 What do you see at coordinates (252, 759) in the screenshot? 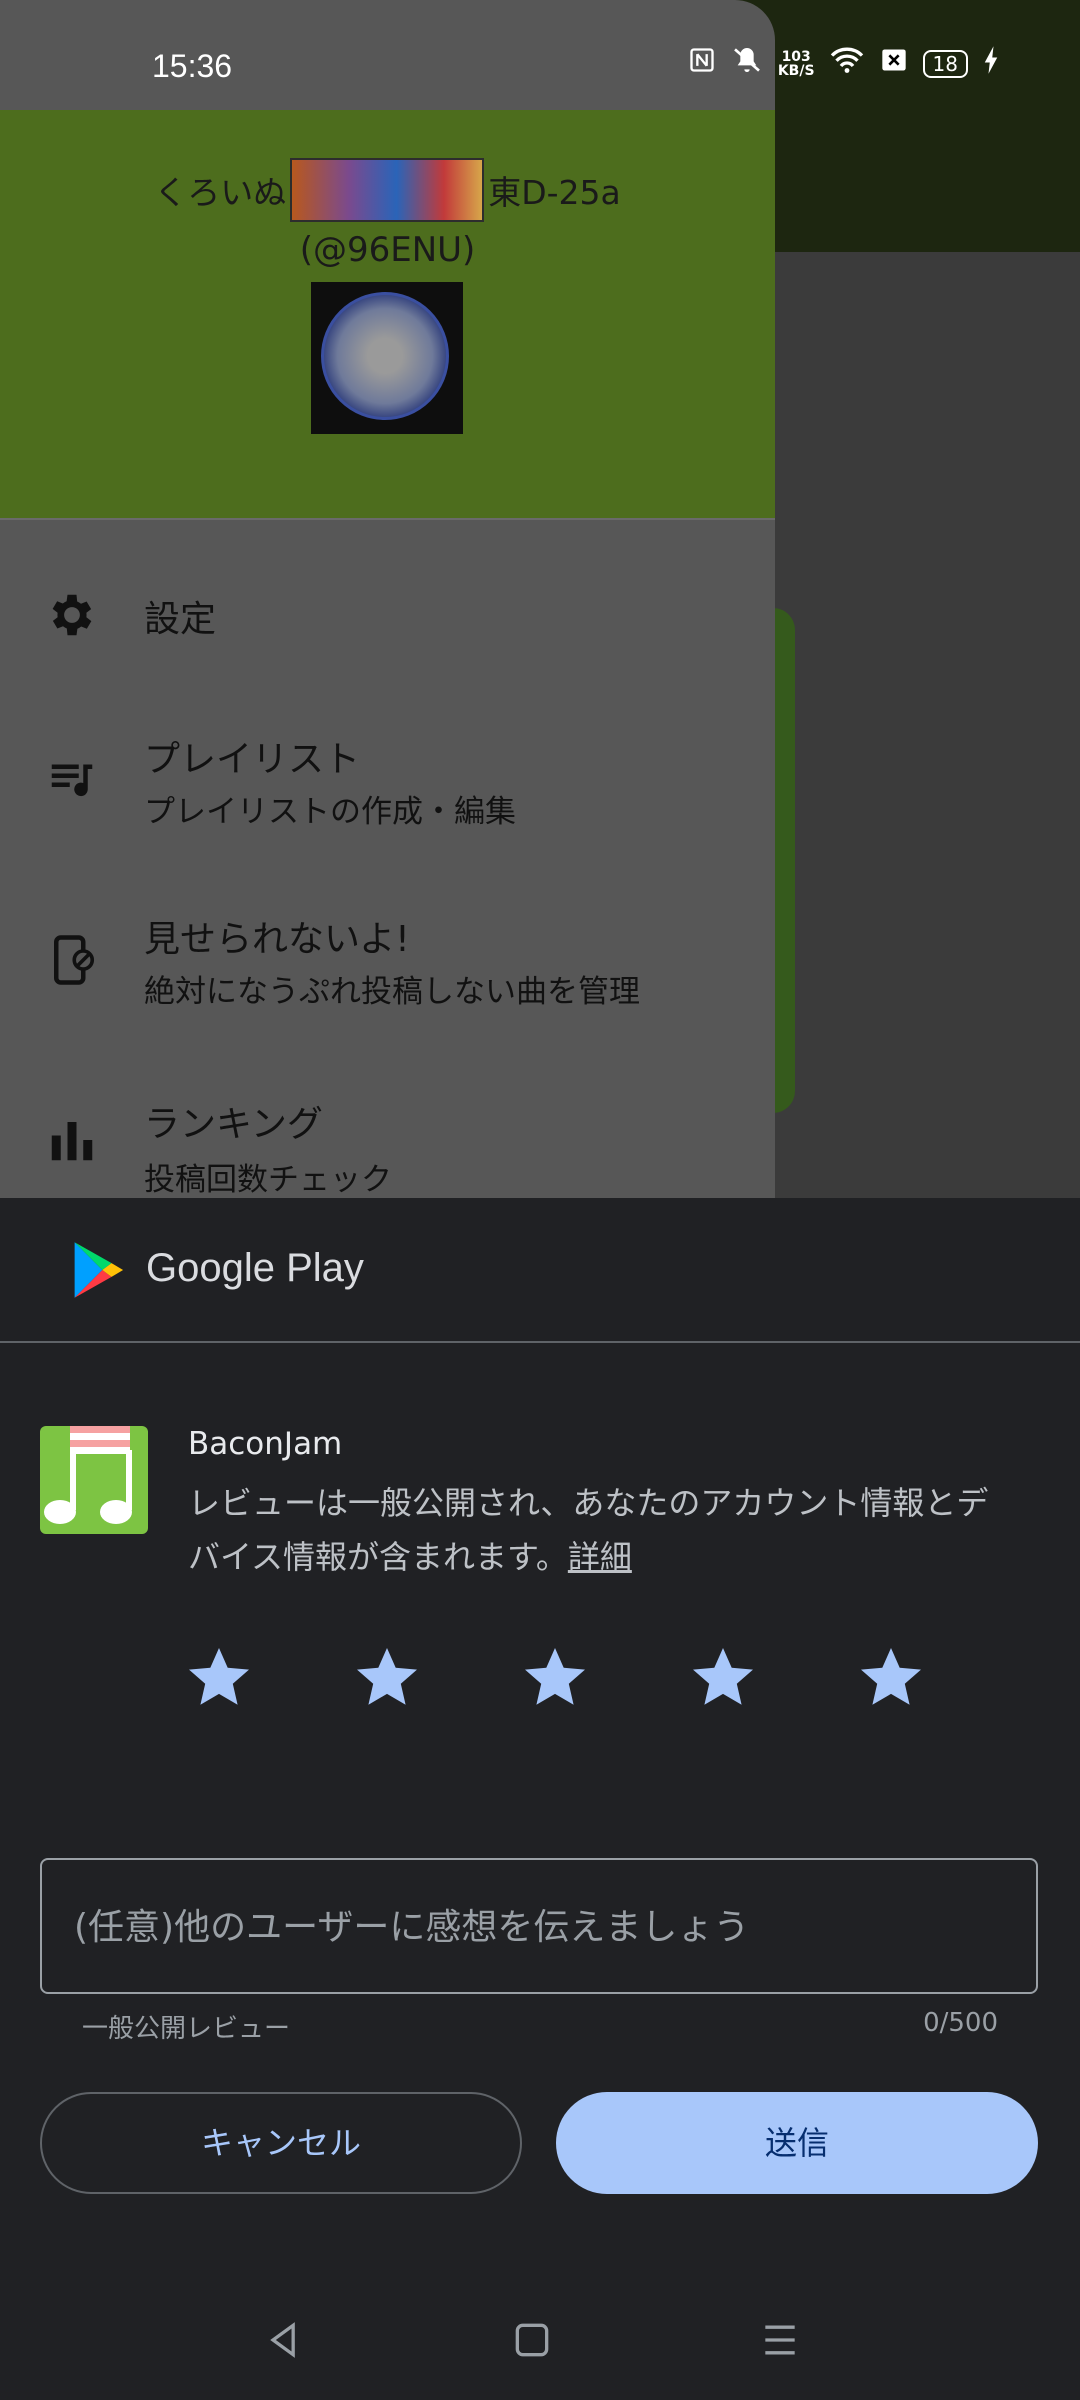
I see `menu-item-label: プレイリスト` at bounding box center [252, 759].